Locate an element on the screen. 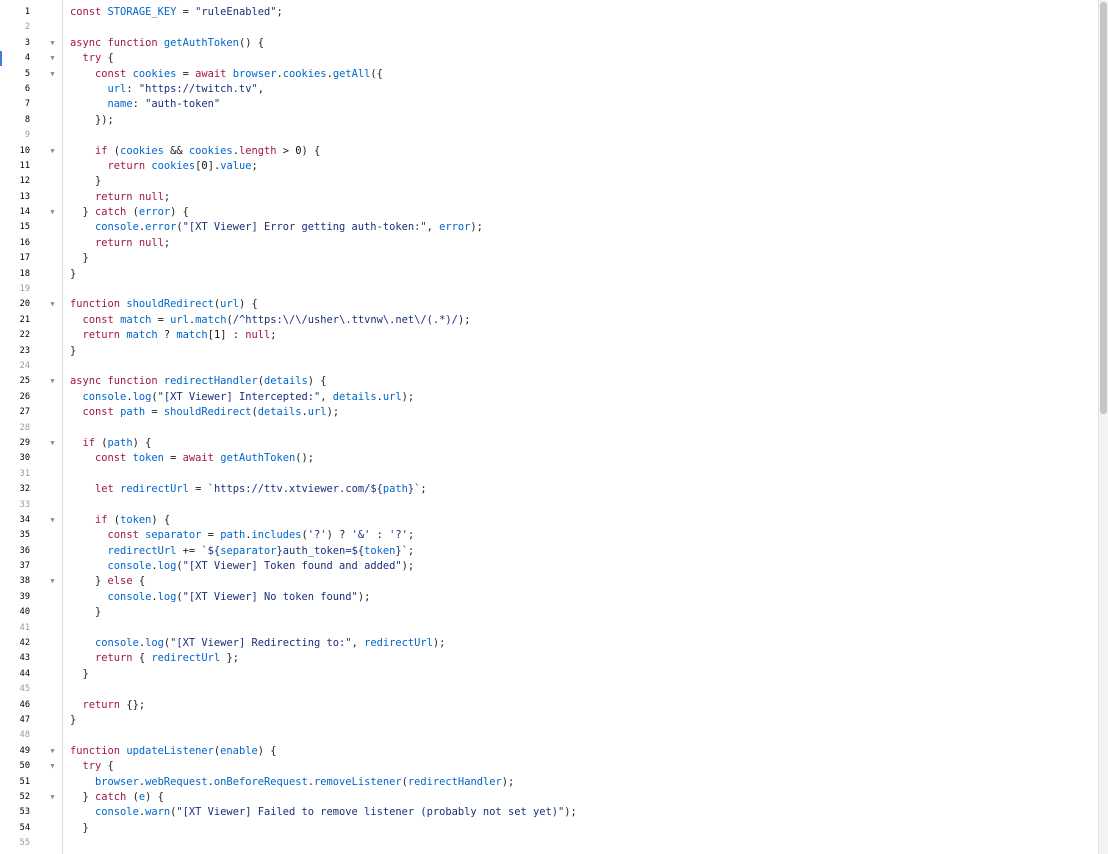 The image size is (1108, 854). code-line: 44 } is located at coordinates (549, 674).